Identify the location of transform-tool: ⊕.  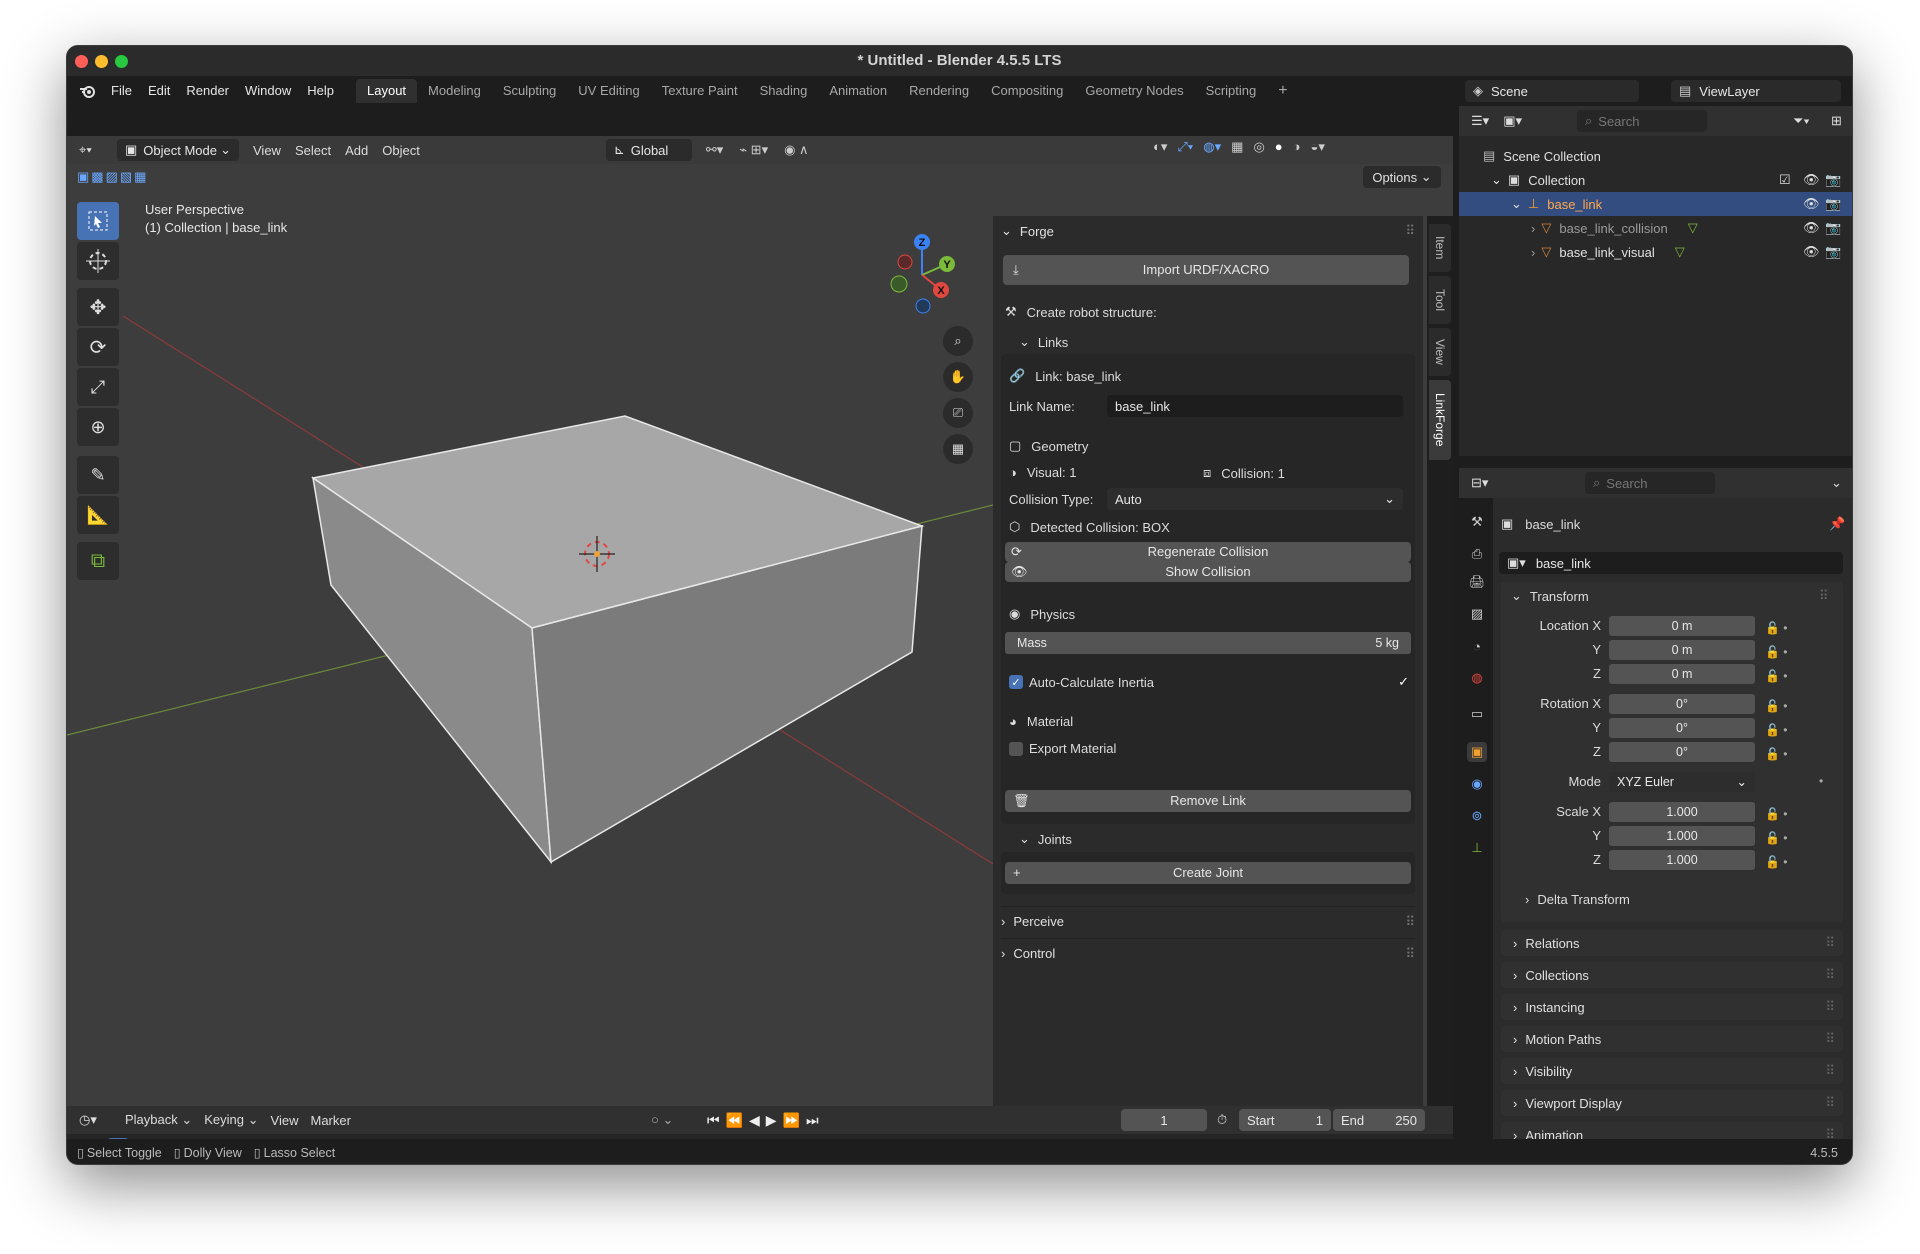
(98, 427).